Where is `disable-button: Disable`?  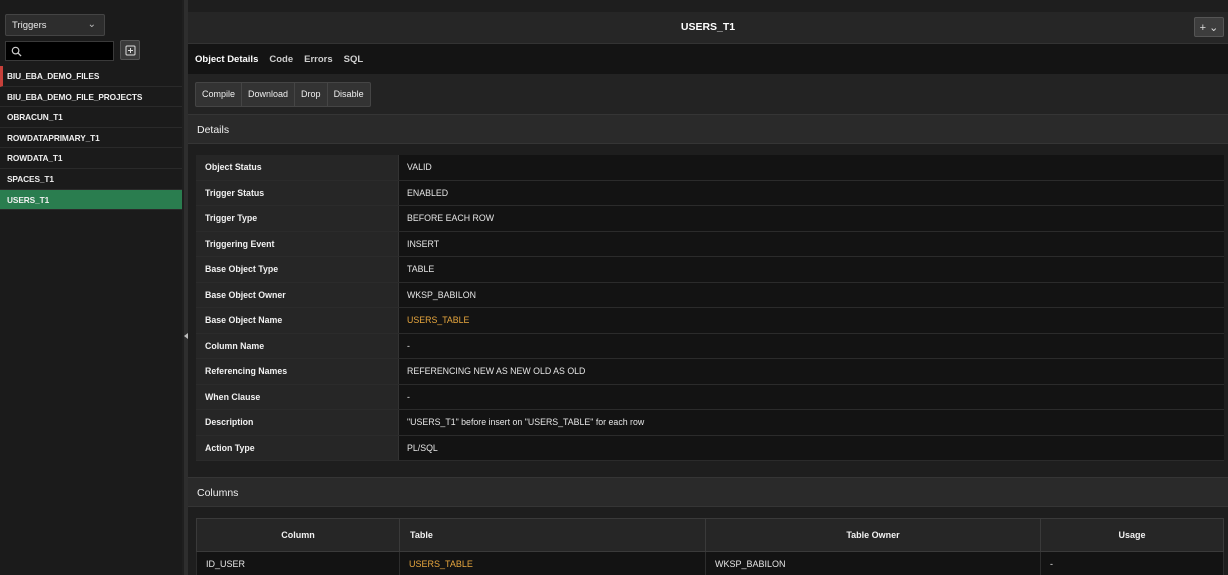
disable-button: Disable is located at coordinates (349, 94).